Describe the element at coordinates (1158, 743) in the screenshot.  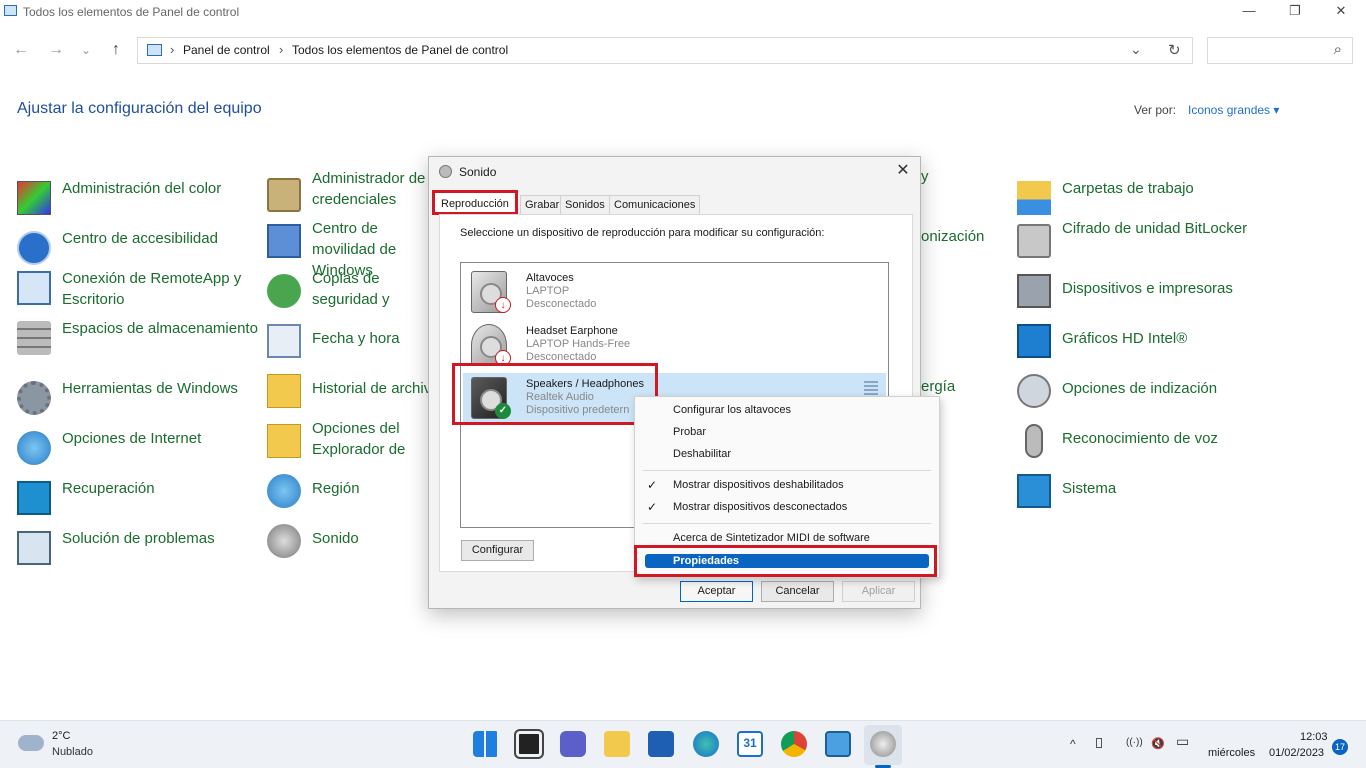
I see `muted-volume-icon: 🔇` at that location.